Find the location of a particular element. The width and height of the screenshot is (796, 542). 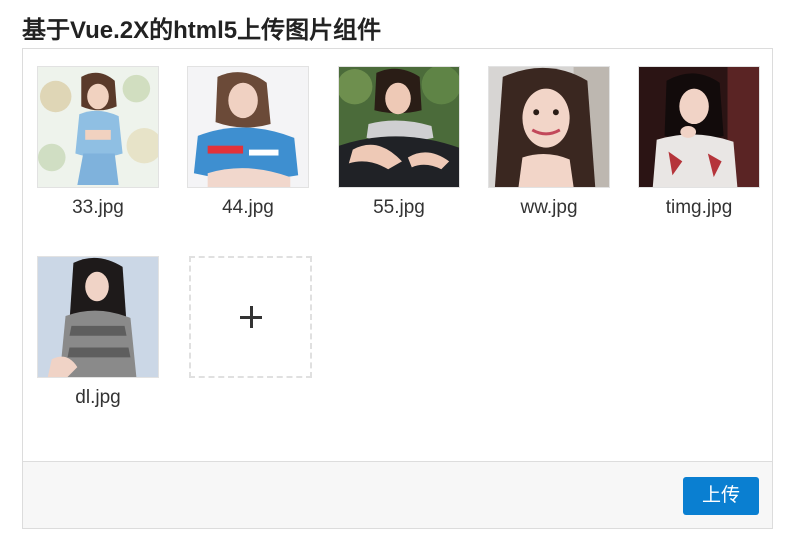

file-item: 33.jpg is located at coordinates (99, 146).